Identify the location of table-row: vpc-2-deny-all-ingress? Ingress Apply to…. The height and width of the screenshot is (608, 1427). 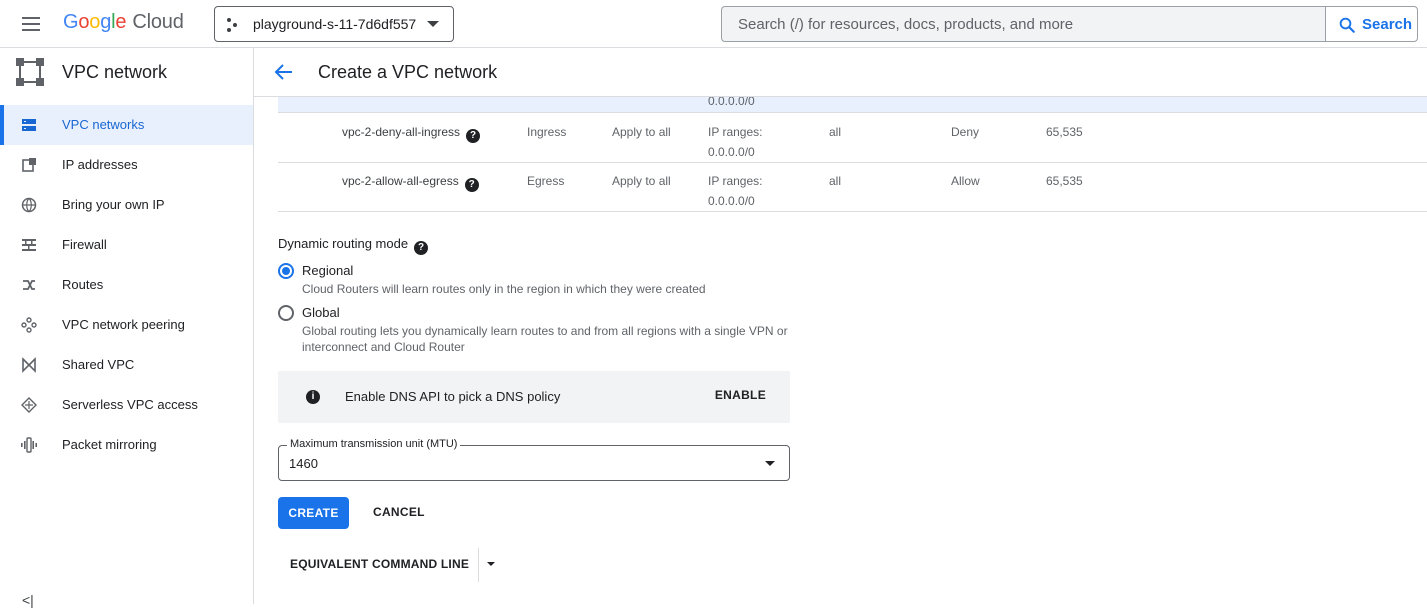
(852, 138).